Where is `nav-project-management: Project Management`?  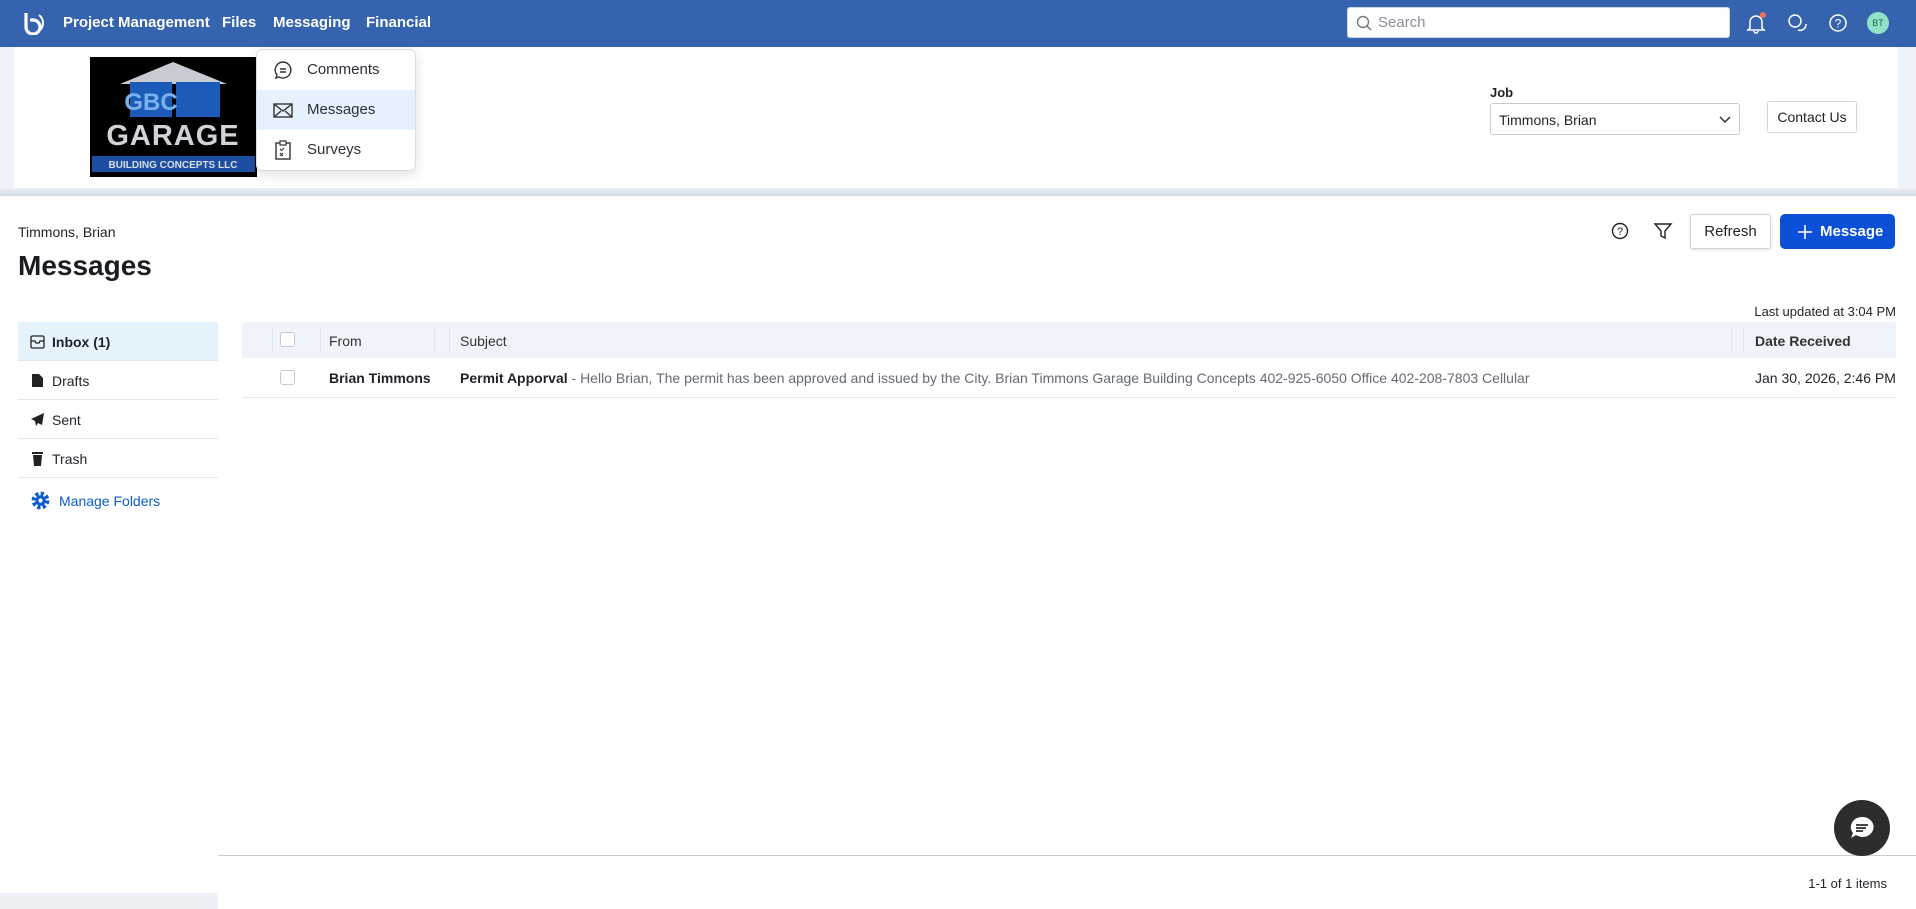 nav-project-management: Project Management is located at coordinates (136, 22).